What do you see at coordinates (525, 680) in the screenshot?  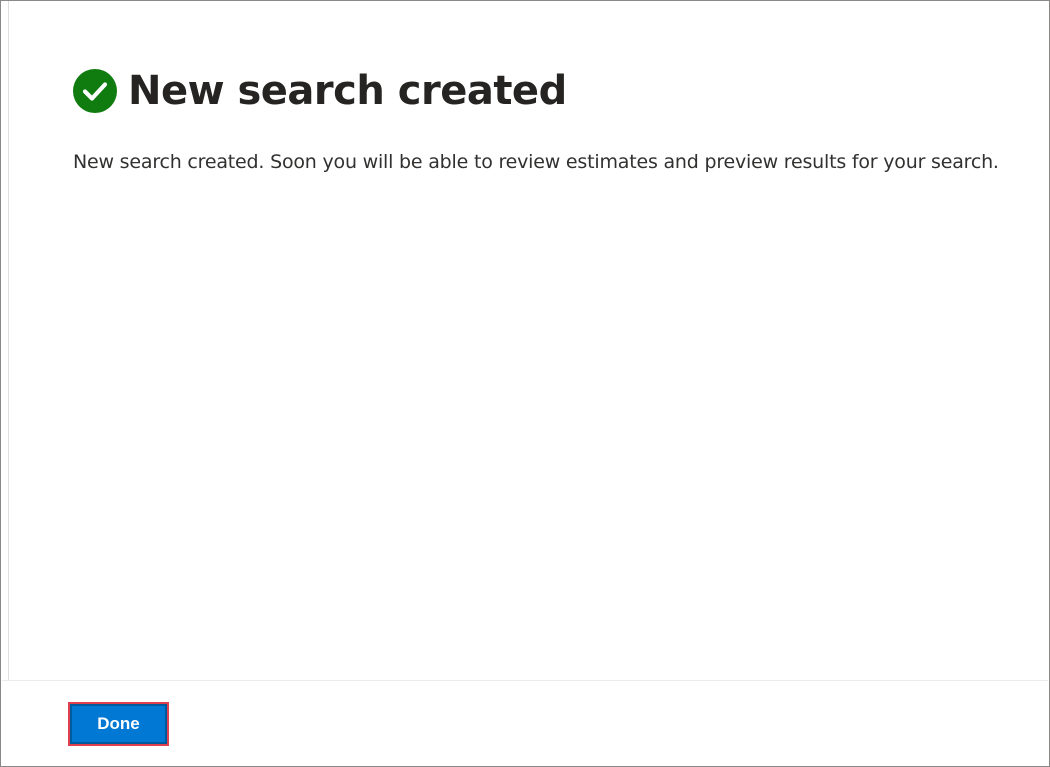 I see `footer-divider` at bounding box center [525, 680].